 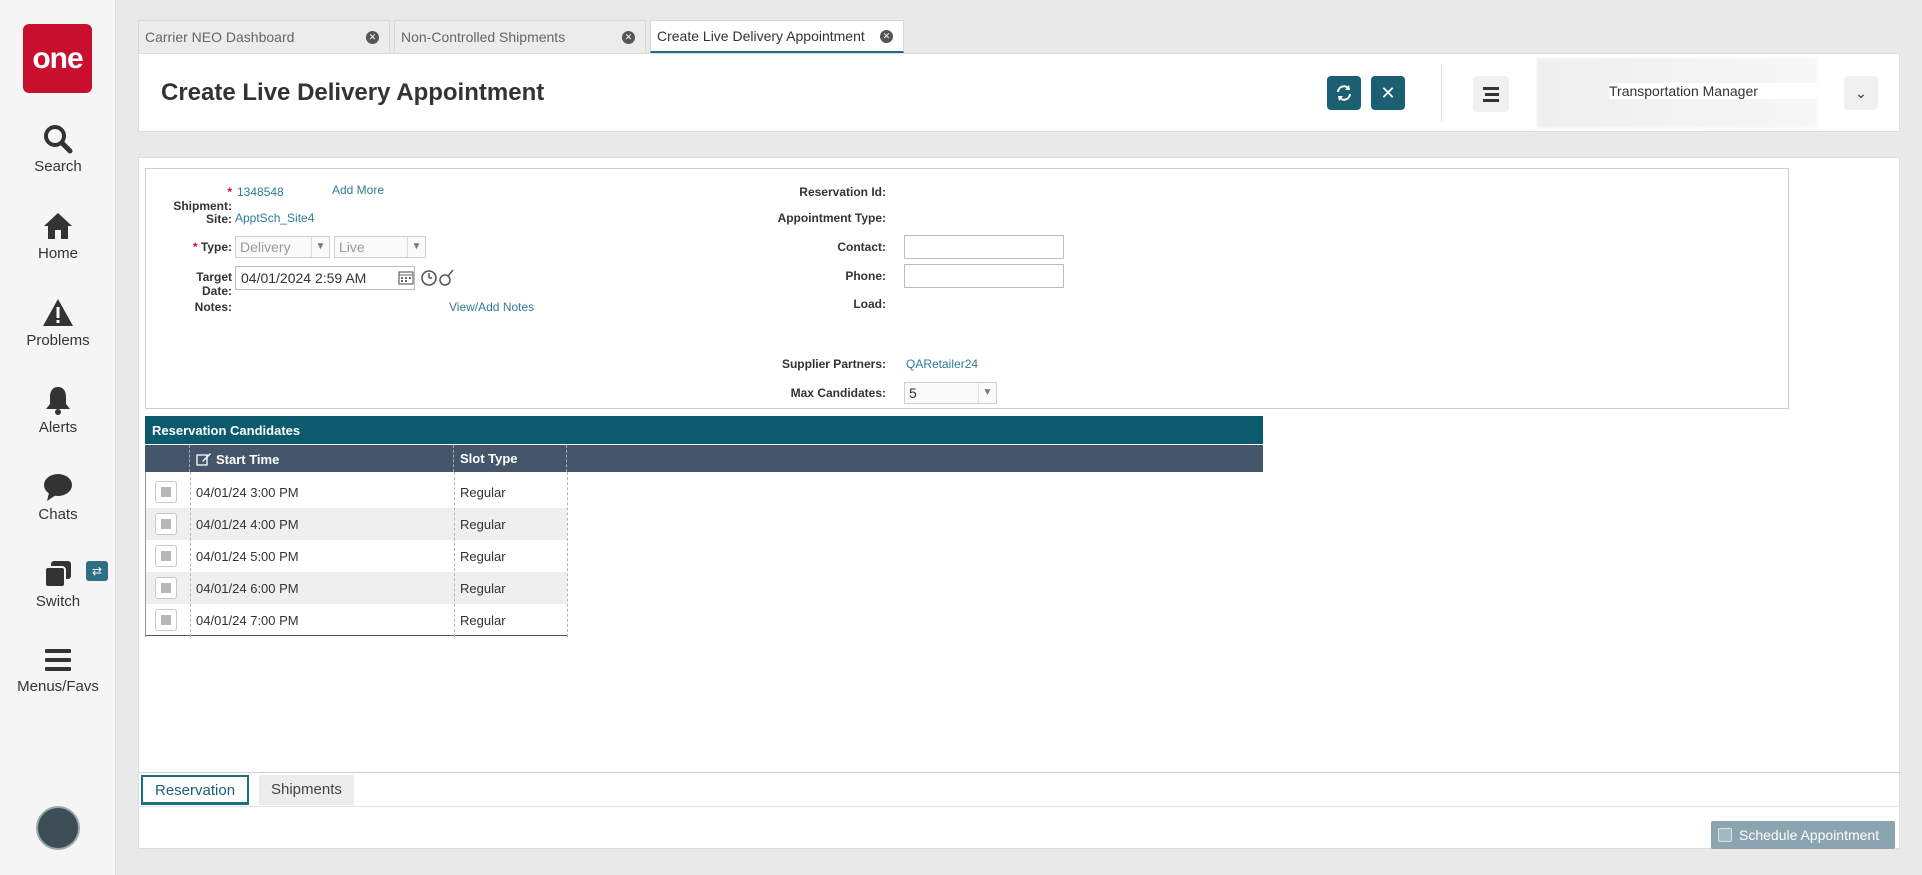 What do you see at coordinates (1020, 772) in the screenshot?
I see `bottom-divider` at bounding box center [1020, 772].